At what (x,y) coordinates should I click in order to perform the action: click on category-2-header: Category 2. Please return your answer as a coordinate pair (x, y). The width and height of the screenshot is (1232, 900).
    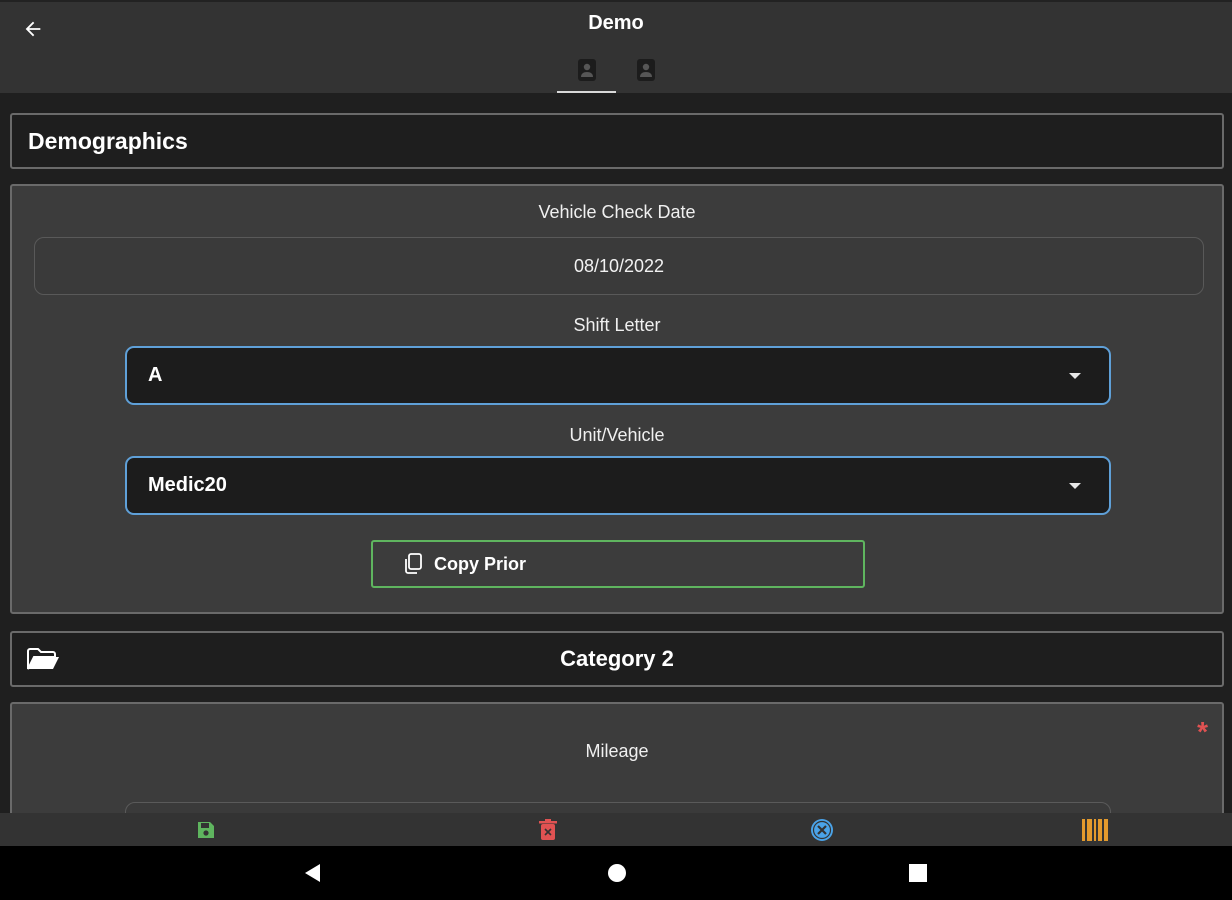
    Looking at the image, I should click on (617, 659).